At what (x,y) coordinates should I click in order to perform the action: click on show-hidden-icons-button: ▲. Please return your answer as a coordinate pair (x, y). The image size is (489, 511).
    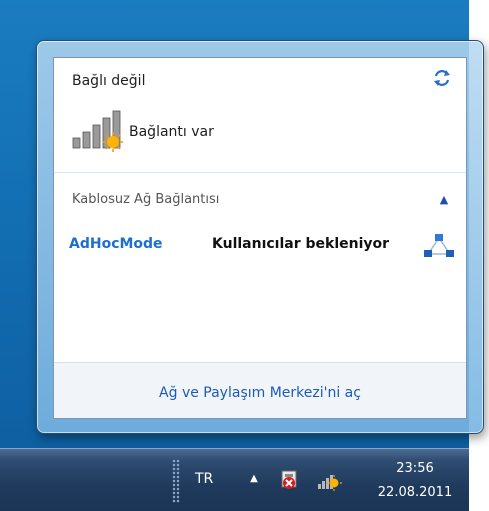
    Looking at the image, I should click on (254, 480).